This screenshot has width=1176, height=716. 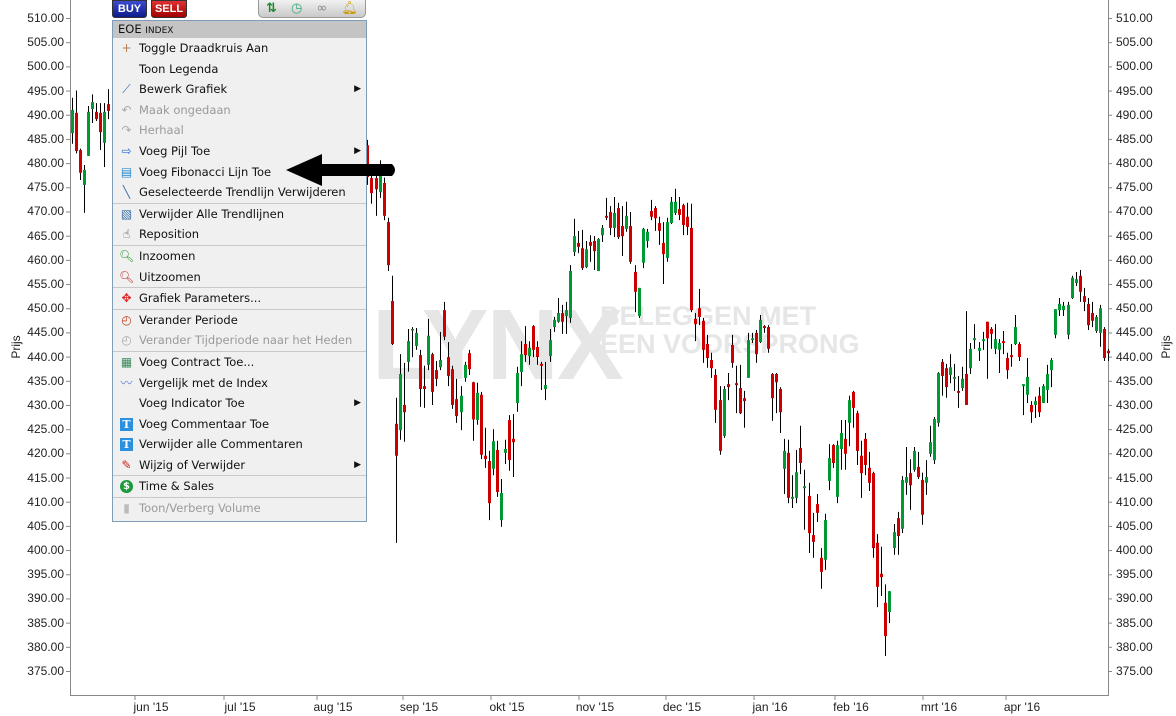 I want to click on menu-item-label: Toon Legenda, so click(x=179, y=68).